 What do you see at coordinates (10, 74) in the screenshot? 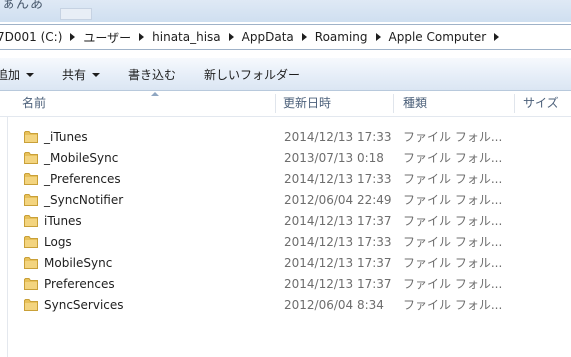
I see `add-label: 追加` at bounding box center [10, 74].